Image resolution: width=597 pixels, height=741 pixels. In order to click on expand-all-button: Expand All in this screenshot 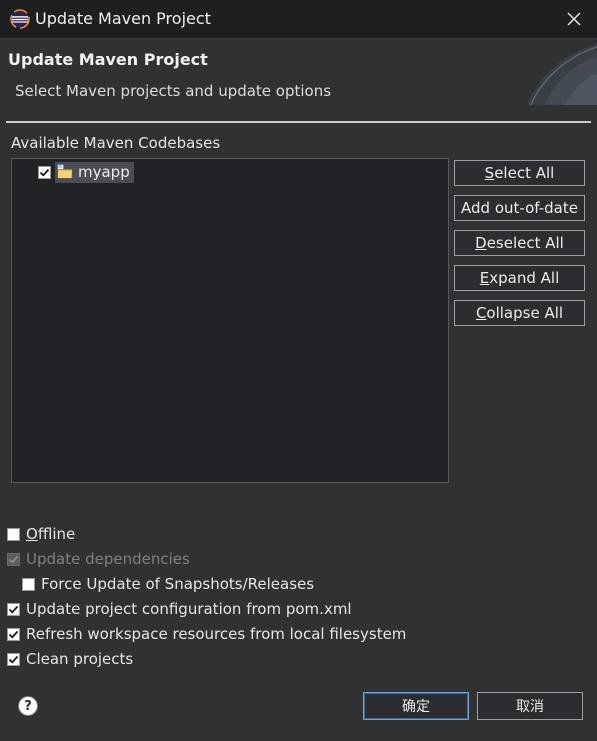, I will do `click(519, 278)`.